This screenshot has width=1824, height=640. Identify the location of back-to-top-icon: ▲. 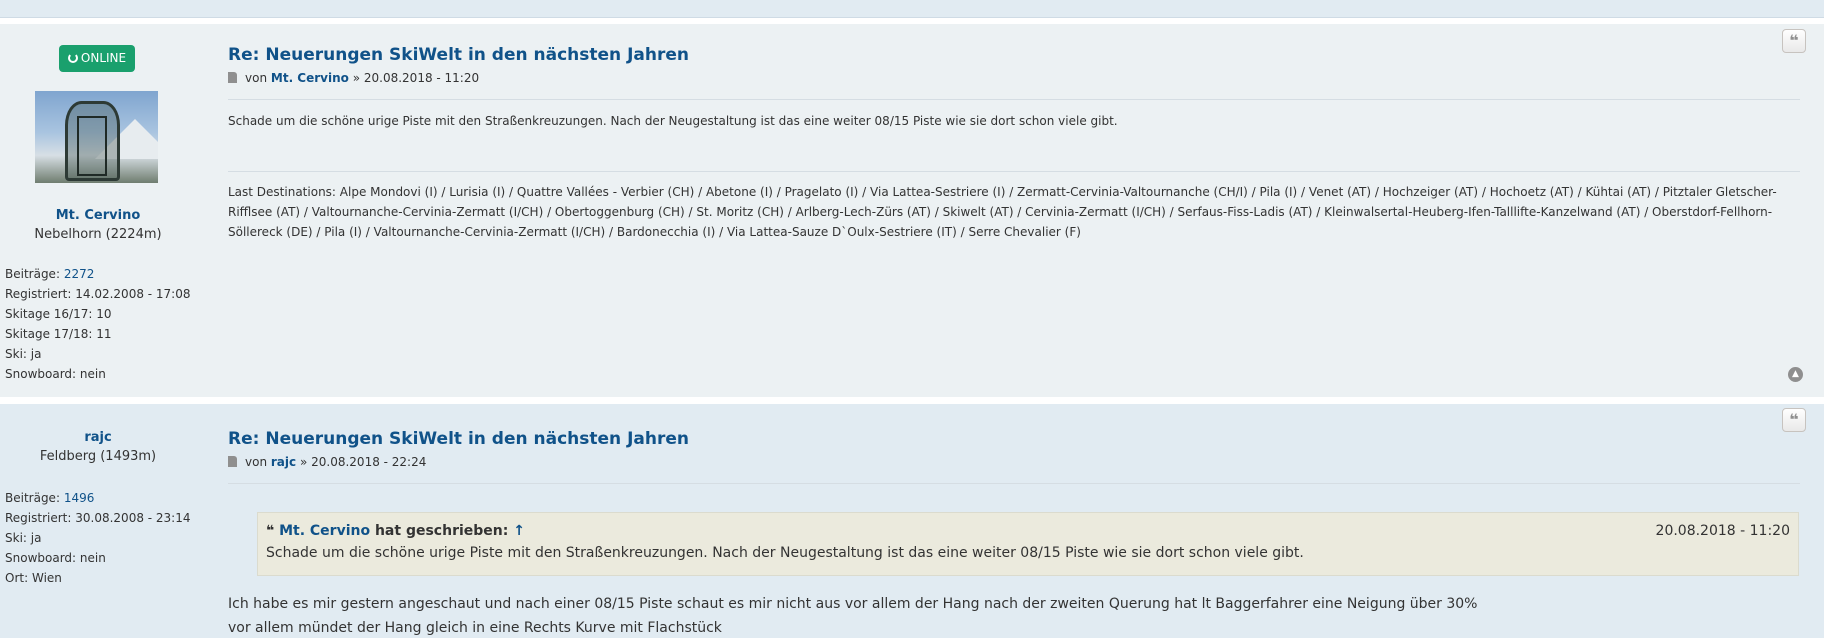
(1795, 374).